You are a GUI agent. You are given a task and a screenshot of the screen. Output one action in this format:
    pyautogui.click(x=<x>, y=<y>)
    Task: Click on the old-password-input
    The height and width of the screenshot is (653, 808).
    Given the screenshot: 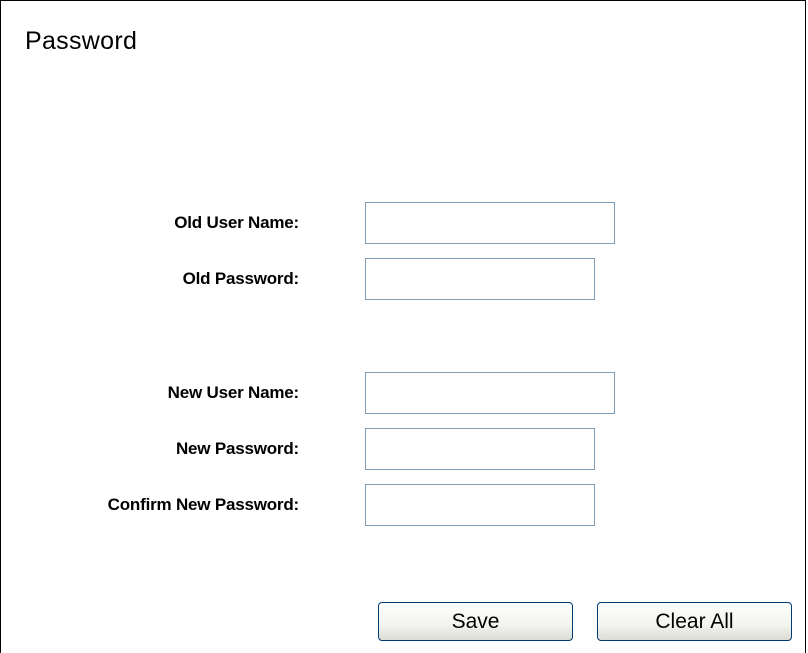 What is the action you would take?
    pyautogui.click(x=480, y=279)
    